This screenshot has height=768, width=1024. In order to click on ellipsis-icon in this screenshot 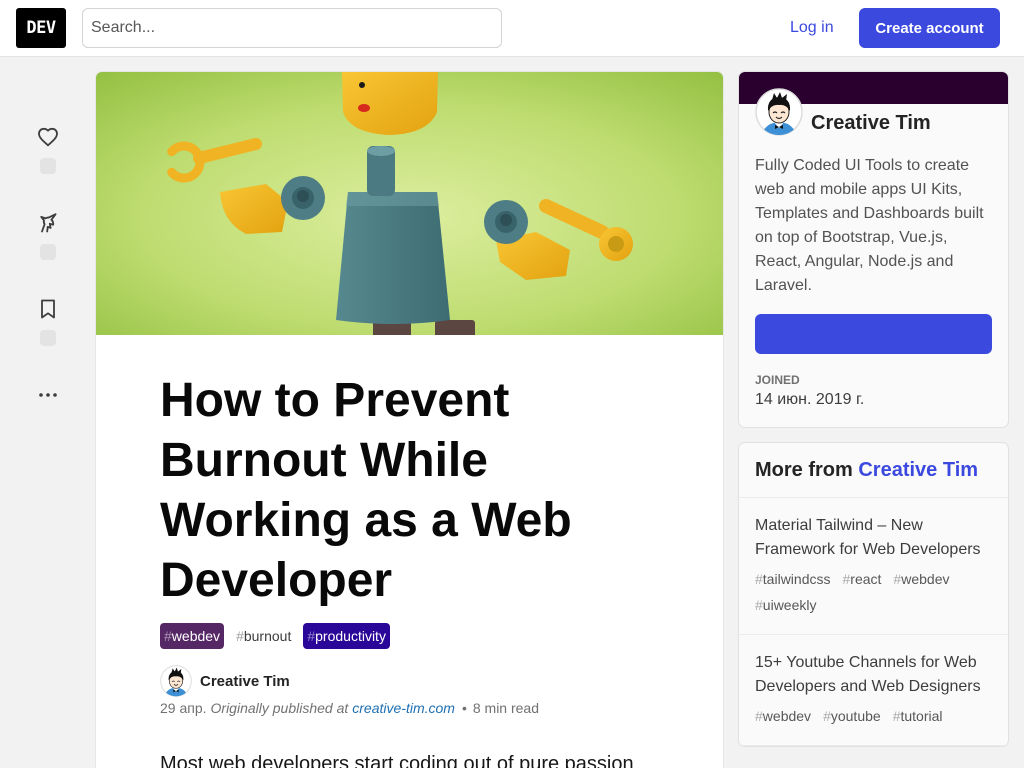, I will do `click(48, 395)`.